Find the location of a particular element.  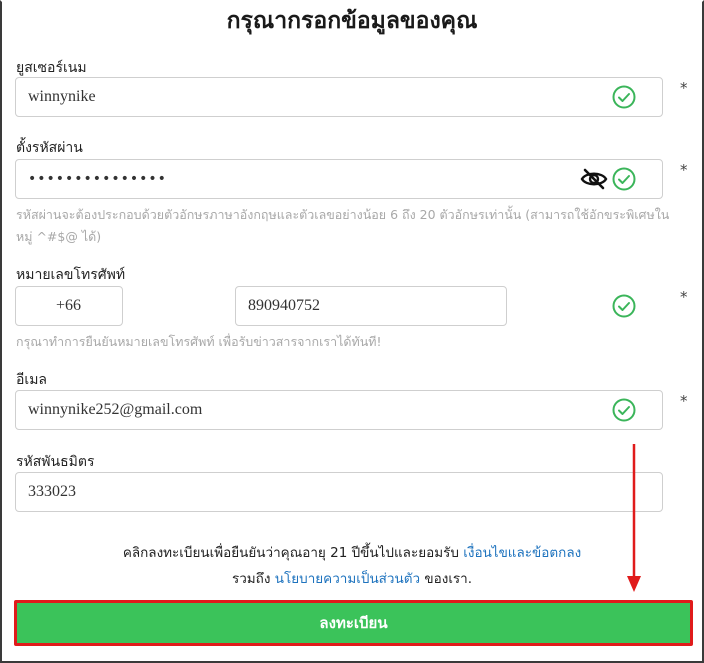

referral-code-field: 333023 is located at coordinates (339, 492).